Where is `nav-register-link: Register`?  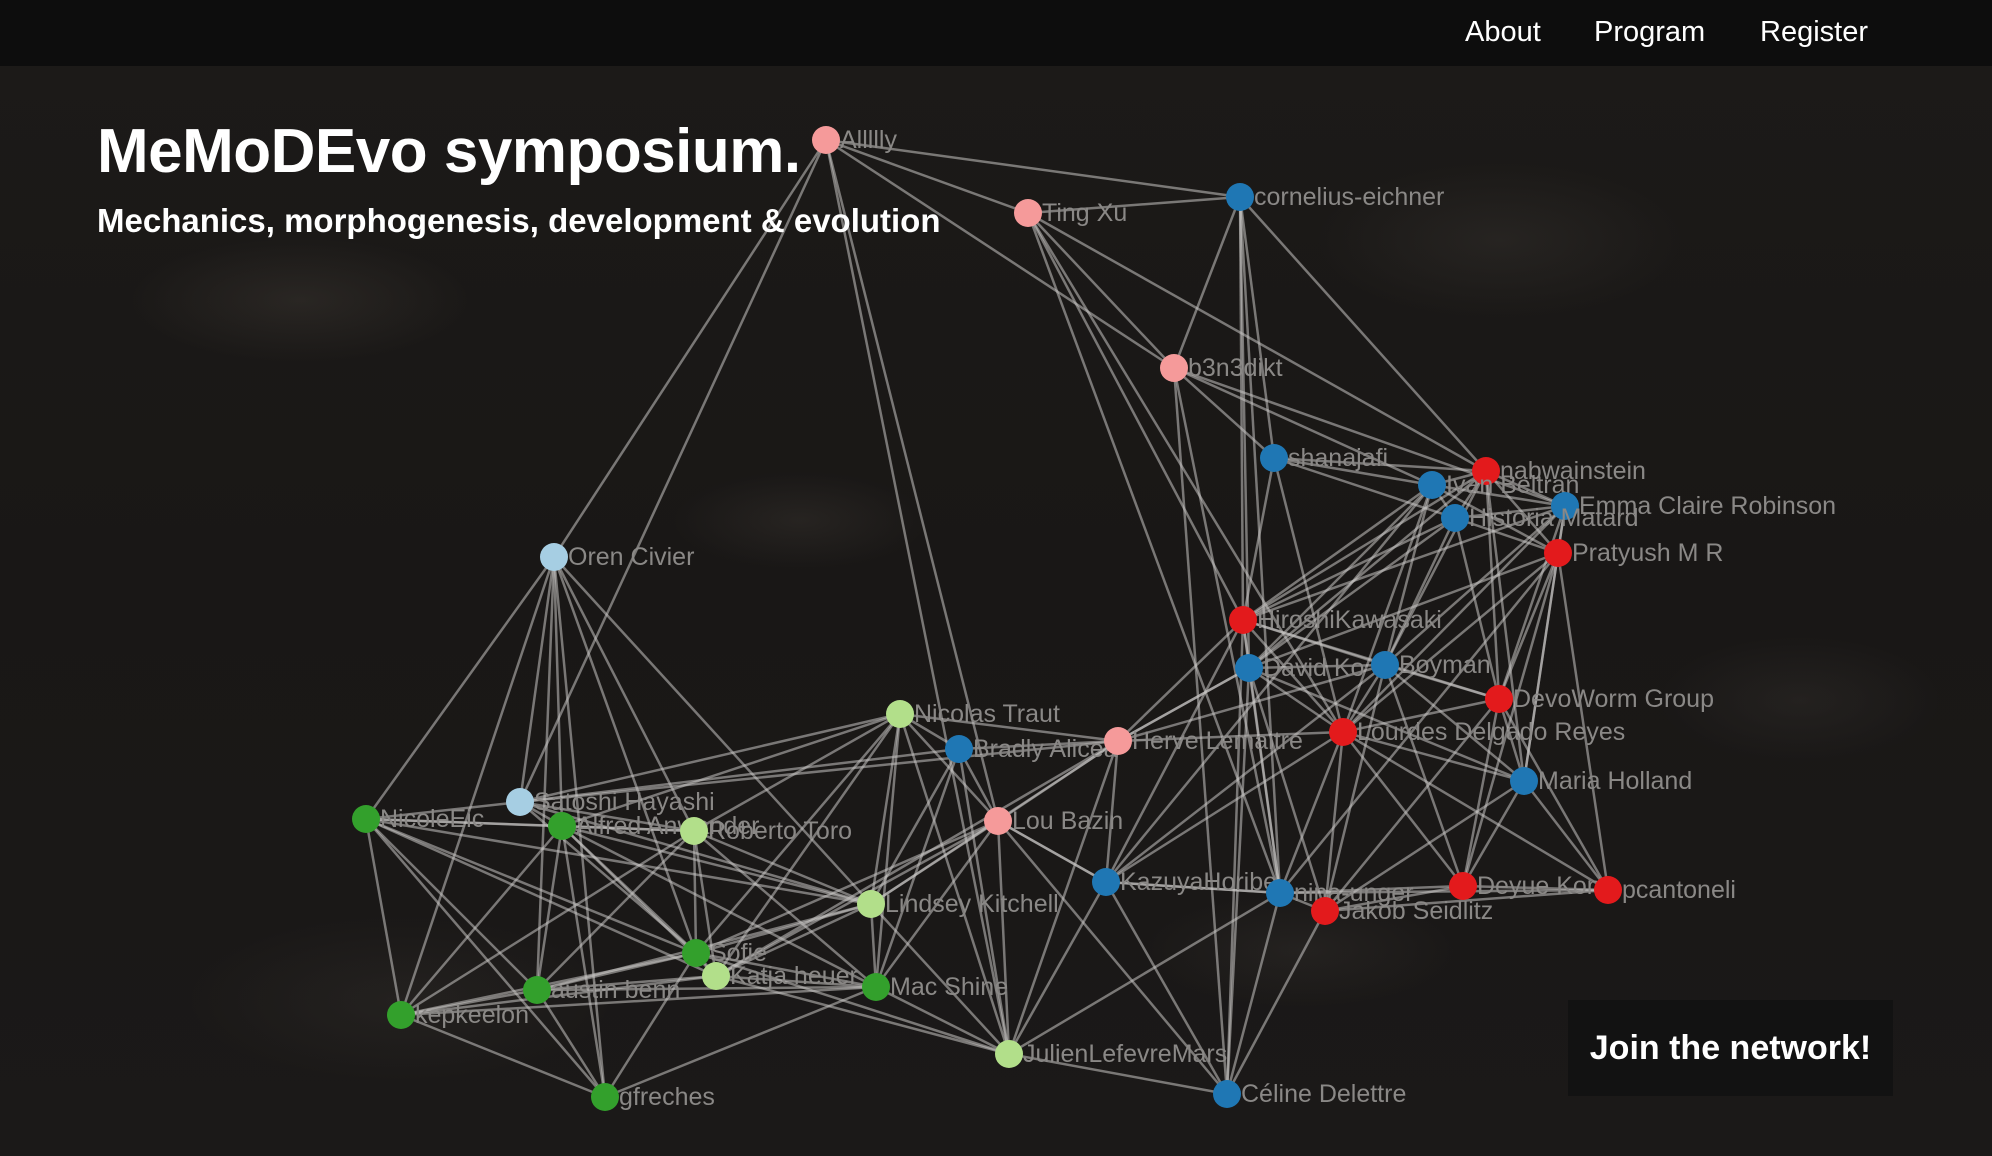
nav-register-link: Register is located at coordinates (1814, 32).